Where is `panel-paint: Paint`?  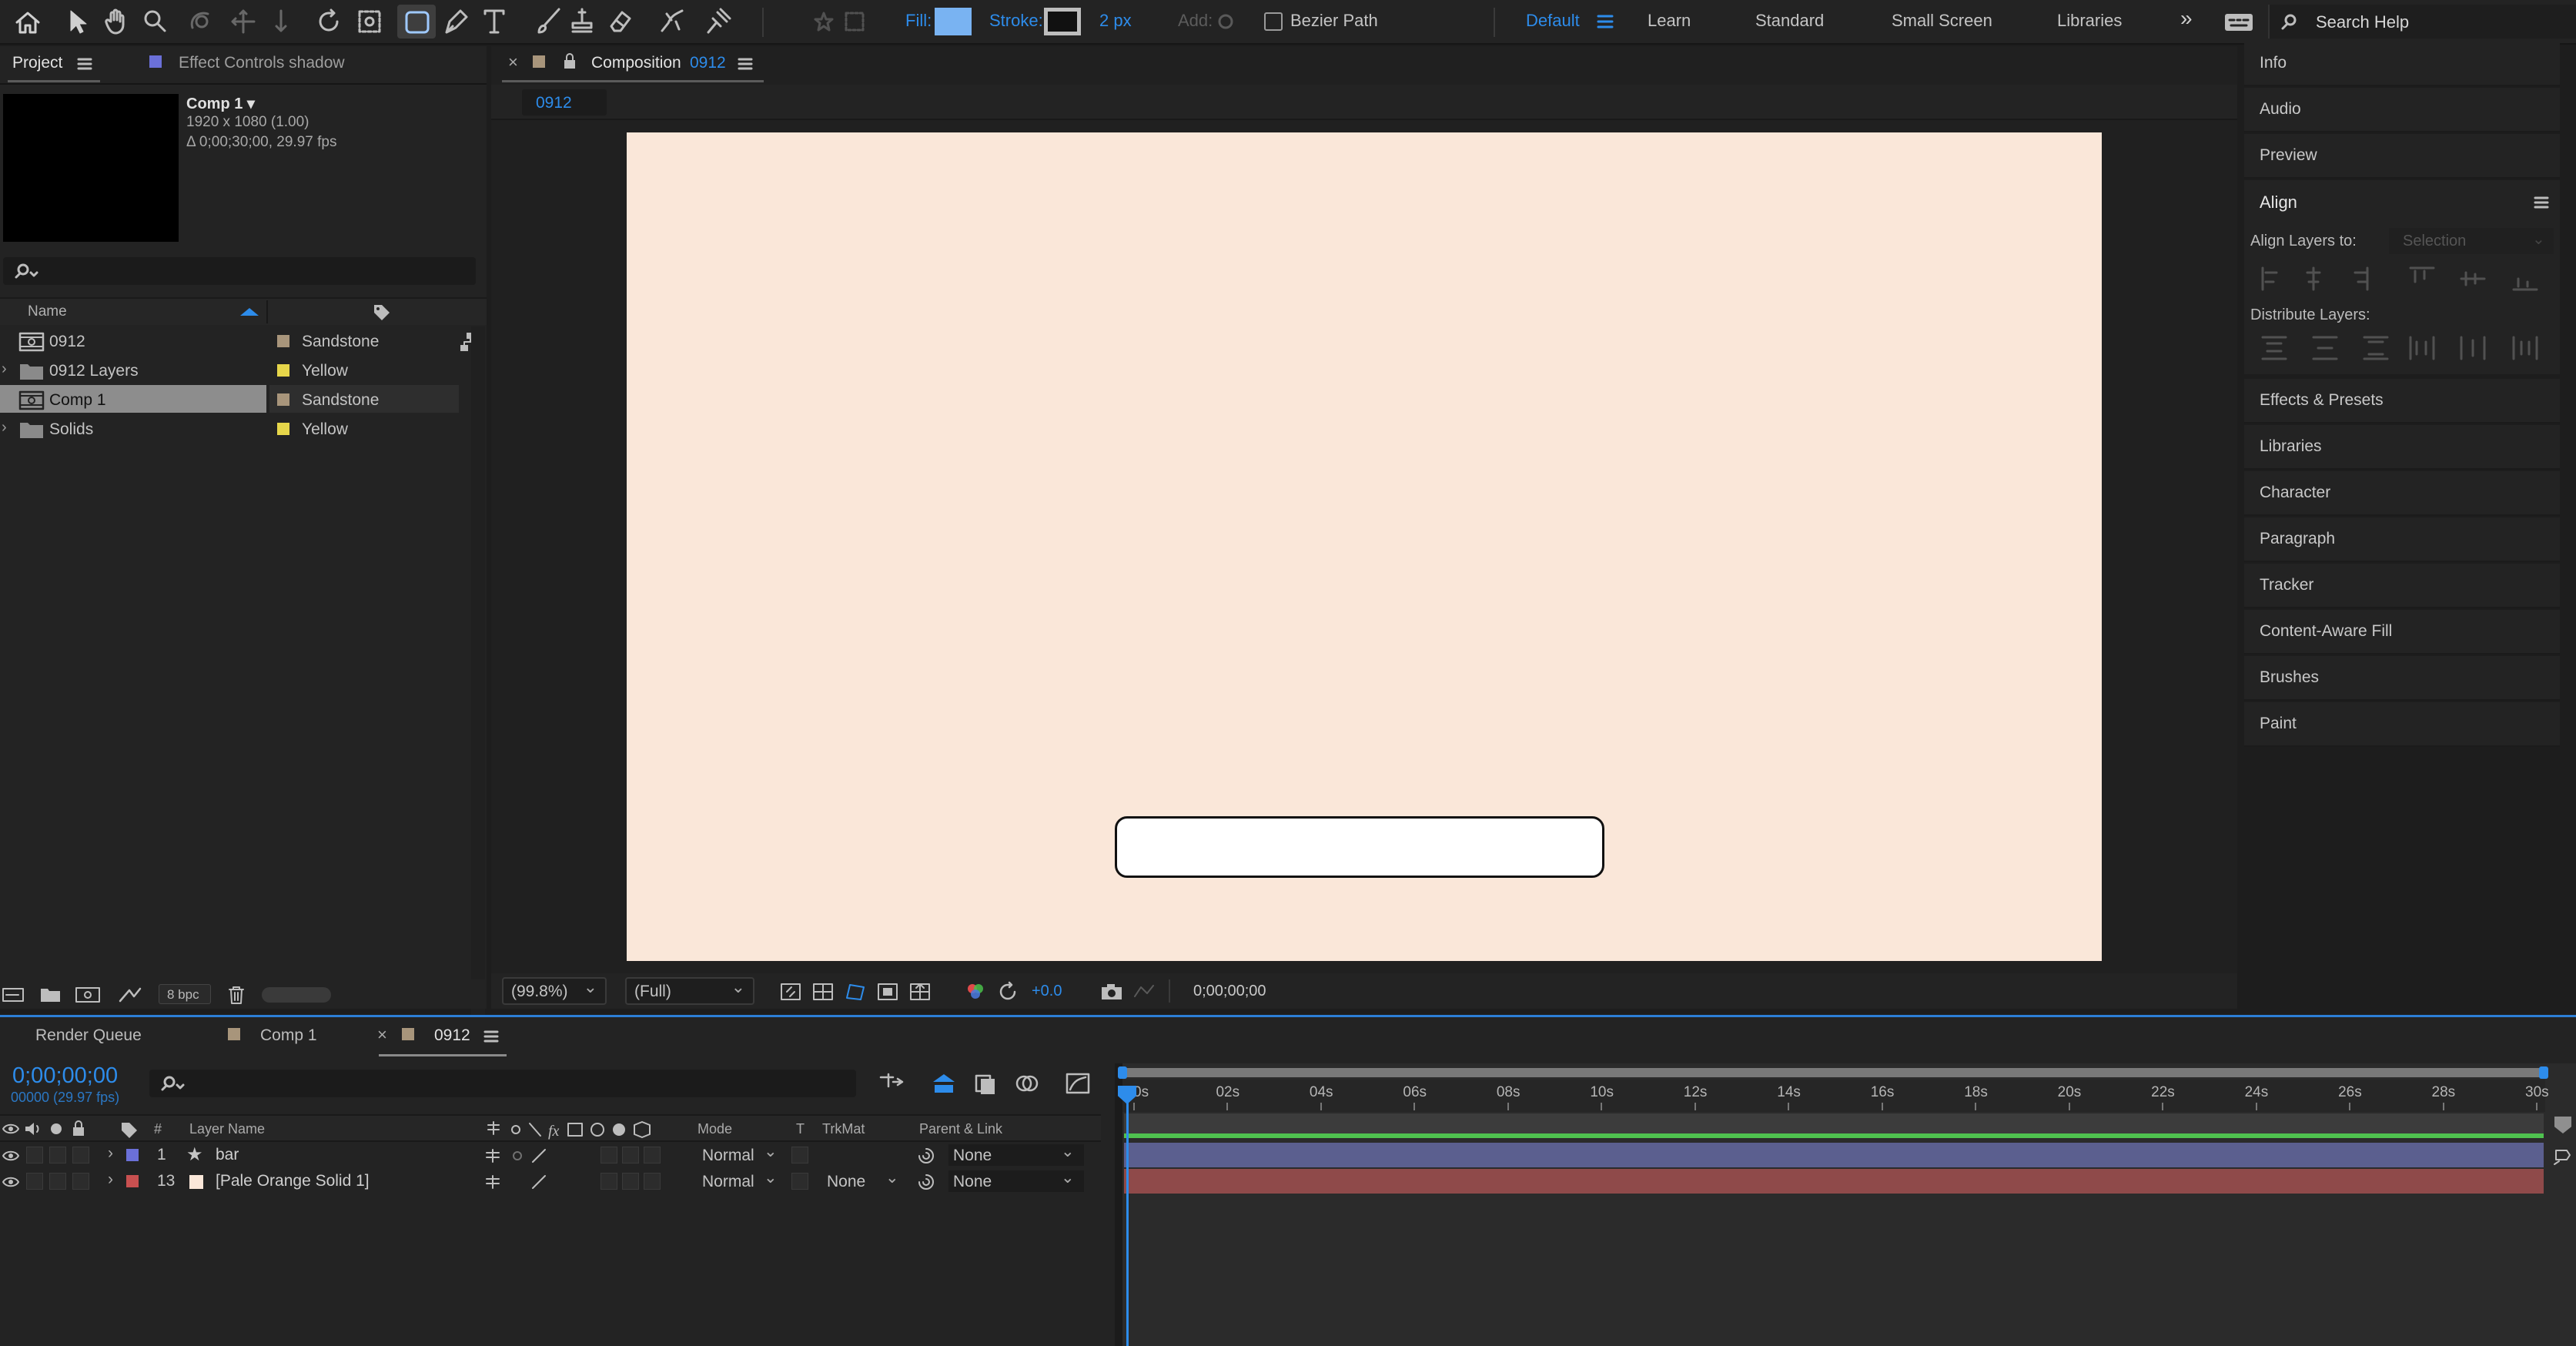 panel-paint: Paint is located at coordinates (2402, 725).